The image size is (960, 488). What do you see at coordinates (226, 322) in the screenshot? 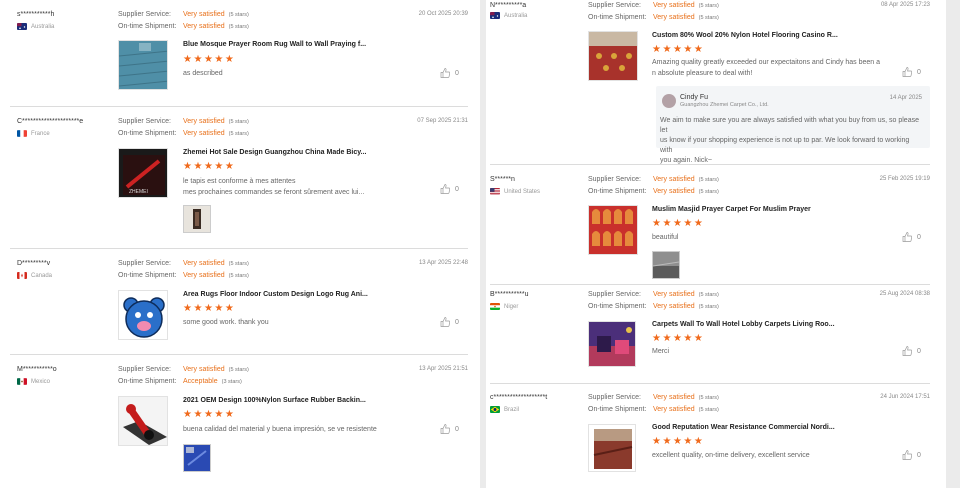
I see `review-comment: some good work. thank you` at bounding box center [226, 322].